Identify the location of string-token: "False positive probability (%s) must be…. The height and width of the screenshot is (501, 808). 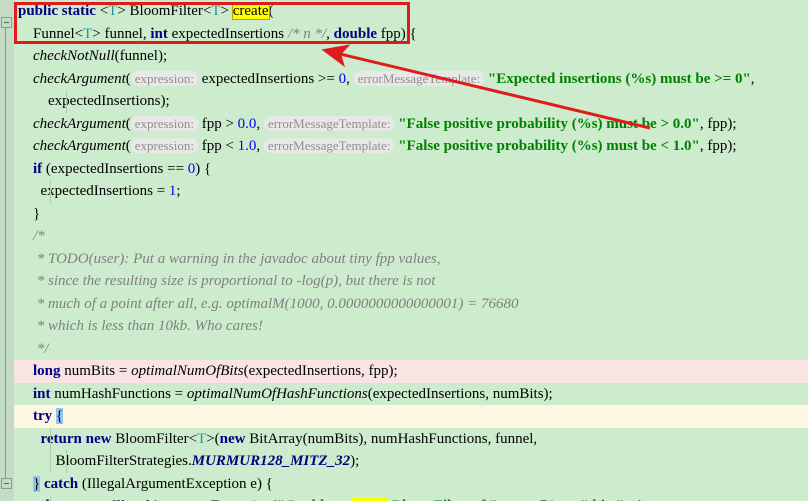
(549, 123).